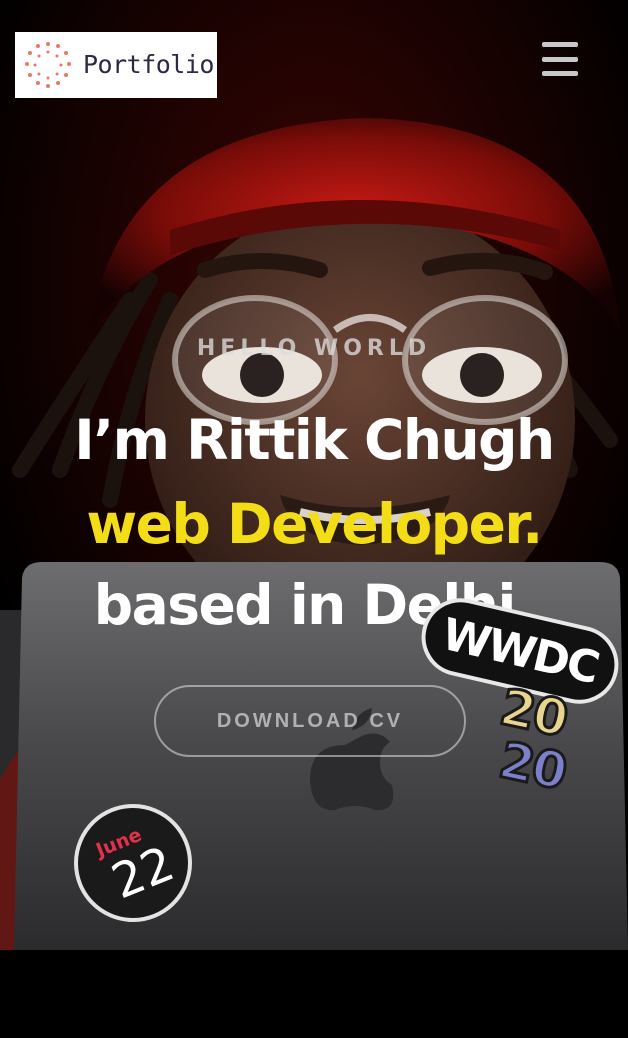  Describe the element at coordinates (314, 524) in the screenshot. I see `hero-headline-role: web Developer.` at that location.